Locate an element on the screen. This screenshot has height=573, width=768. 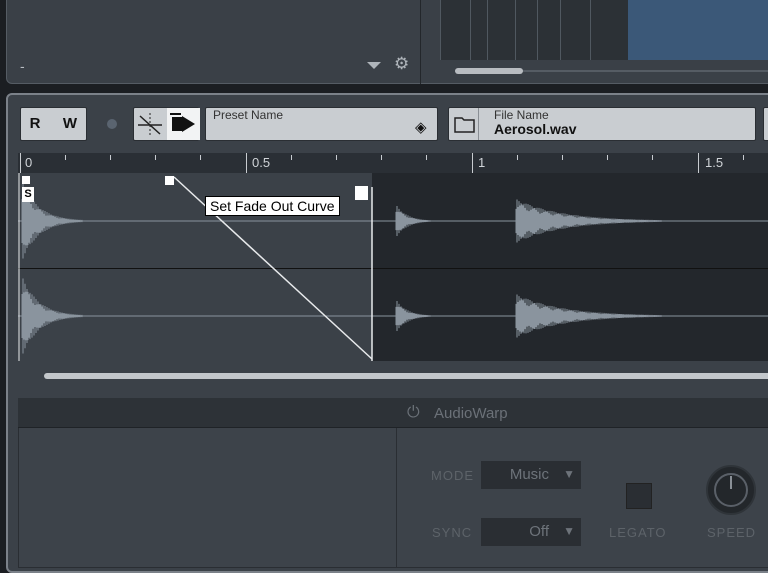
ruler-label: 0.5 is located at coordinates (261, 162).